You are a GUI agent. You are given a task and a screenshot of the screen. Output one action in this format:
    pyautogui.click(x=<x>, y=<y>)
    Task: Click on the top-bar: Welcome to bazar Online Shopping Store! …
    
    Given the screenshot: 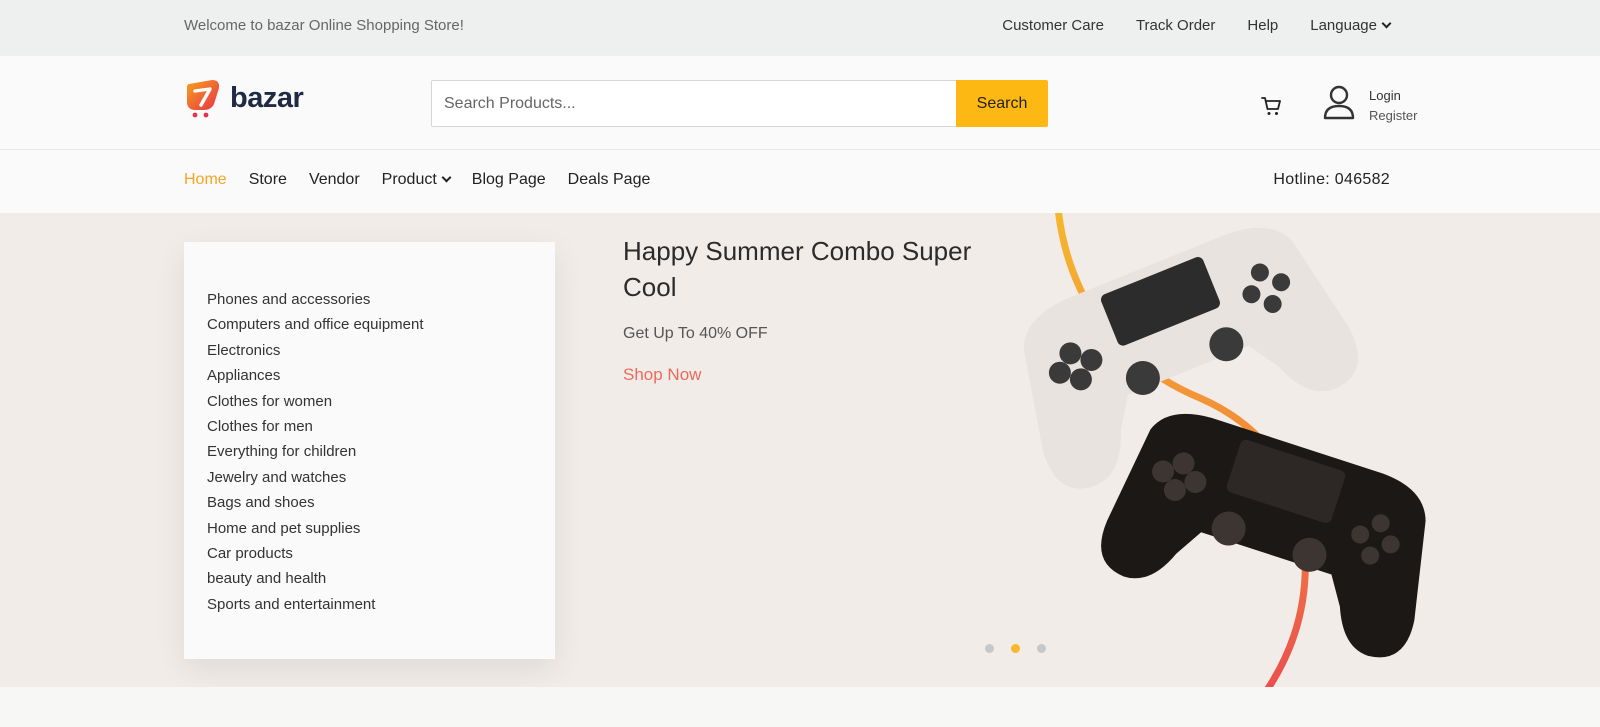 What is the action you would take?
    pyautogui.click(x=800, y=28)
    